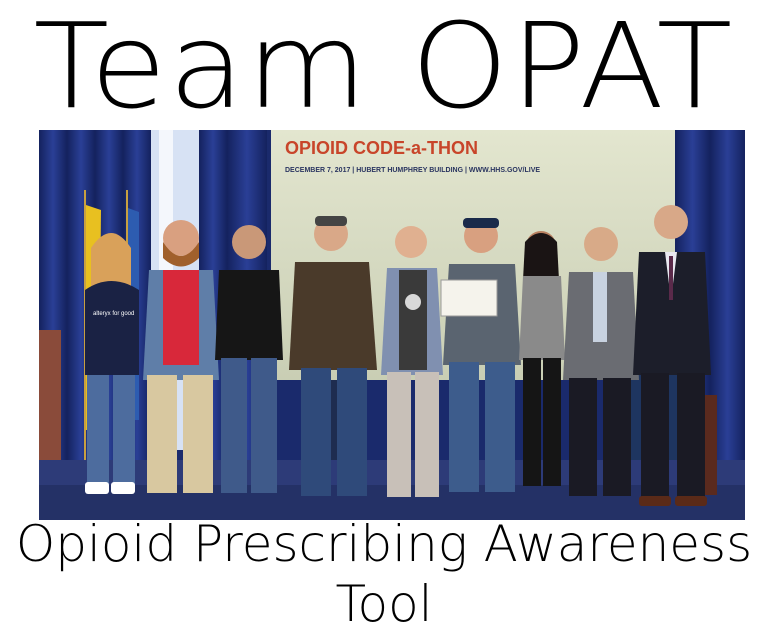  I want to click on banner-title: OPIOID CODE-a-THON, so click(381, 148).